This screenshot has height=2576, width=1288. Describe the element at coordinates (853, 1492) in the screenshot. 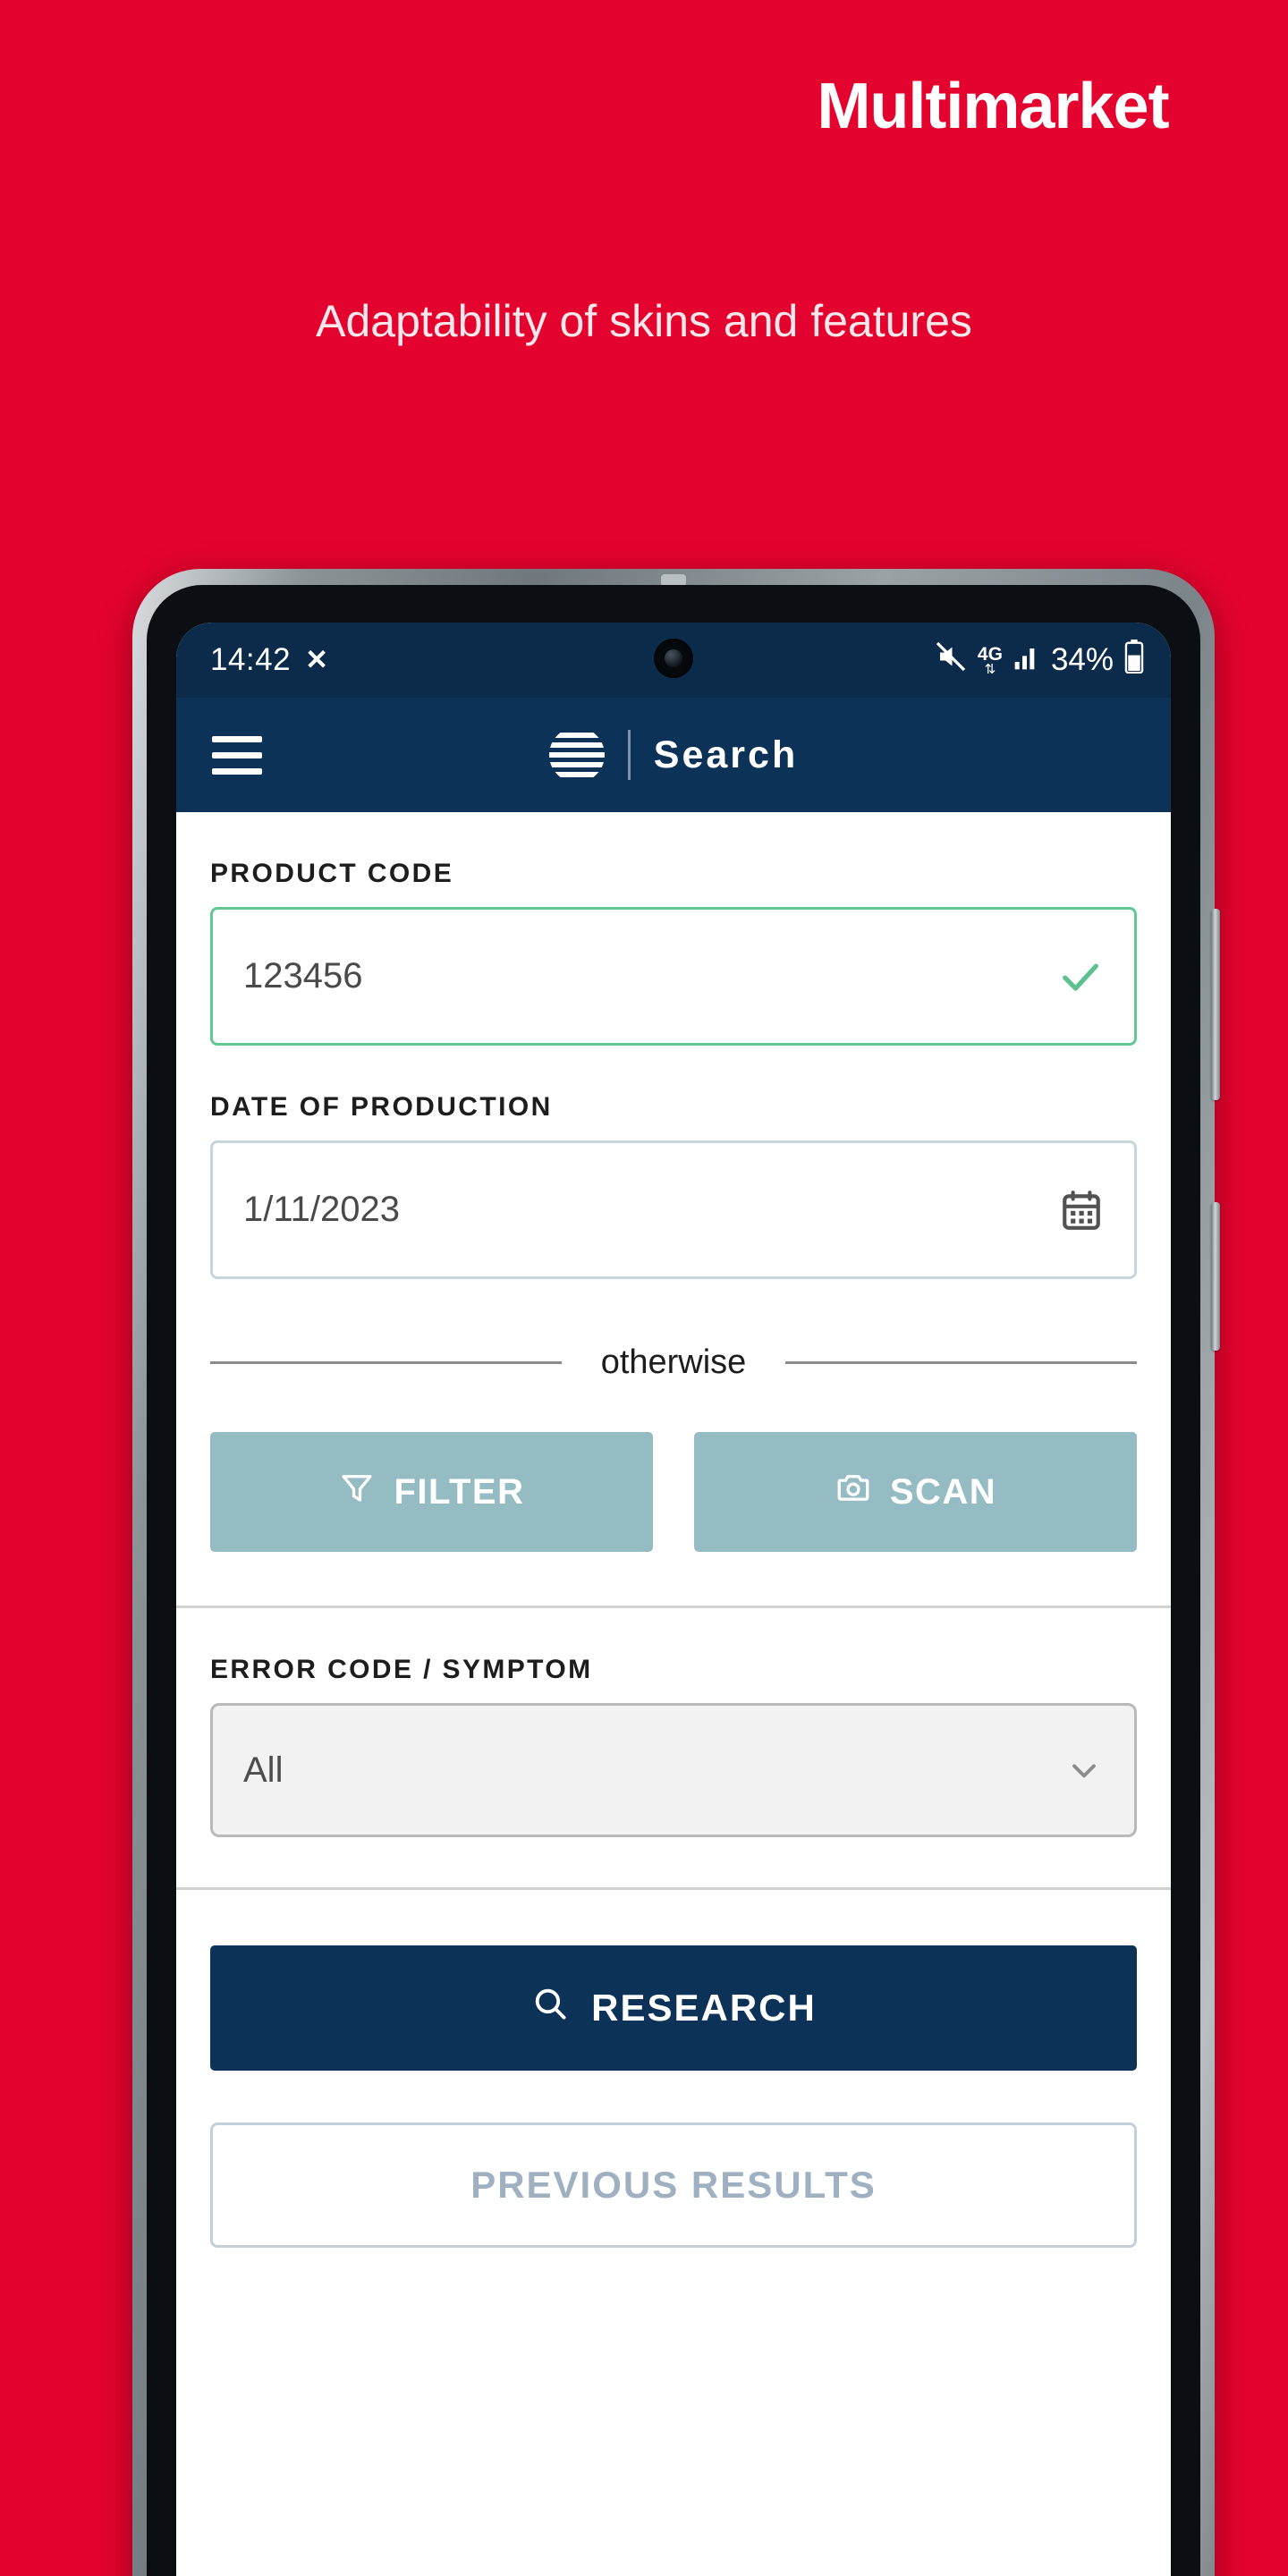

I see `camera-icon` at that location.